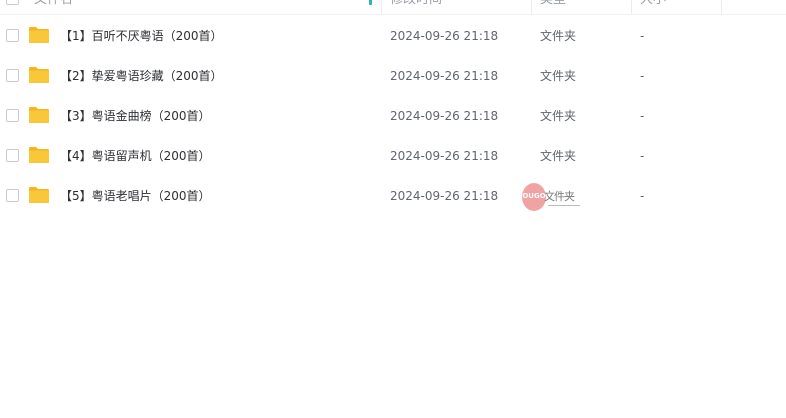 This screenshot has width=786, height=418. I want to click on file-name: 【3】粤语金曲榜（200首）, so click(135, 116).